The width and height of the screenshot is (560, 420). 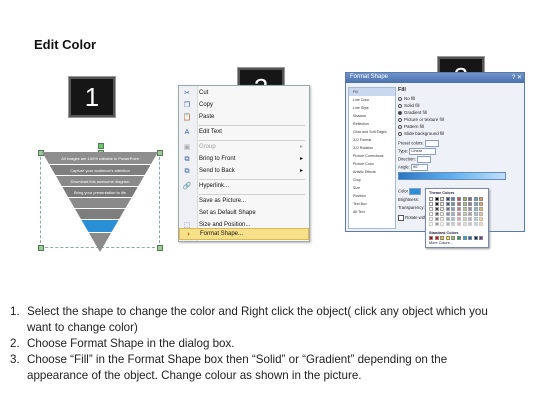 What do you see at coordinates (406, 98) in the screenshot?
I see `radio-no-fill: No fill` at bounding box center [406, 98].